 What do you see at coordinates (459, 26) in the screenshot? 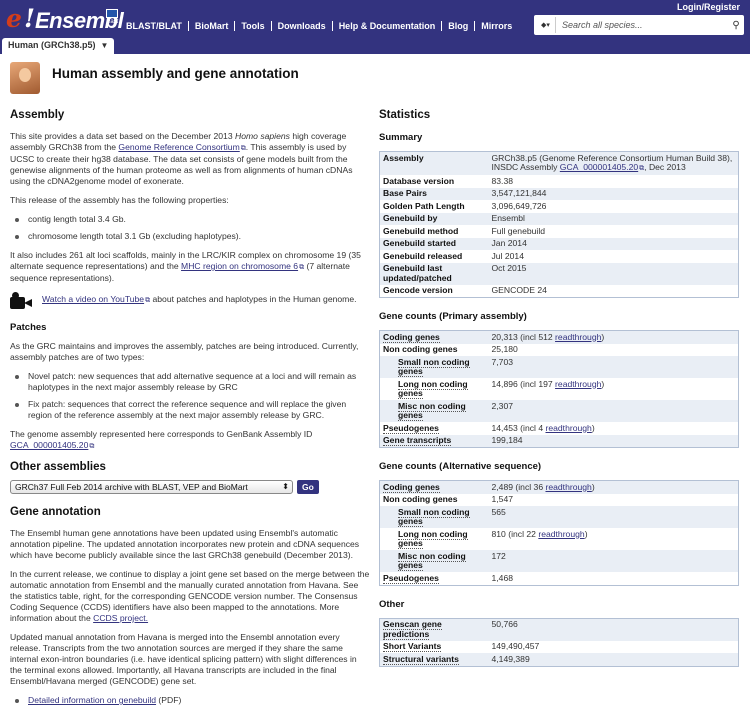
I see `nav-blog: Blog` at bounding box center [459, 26].